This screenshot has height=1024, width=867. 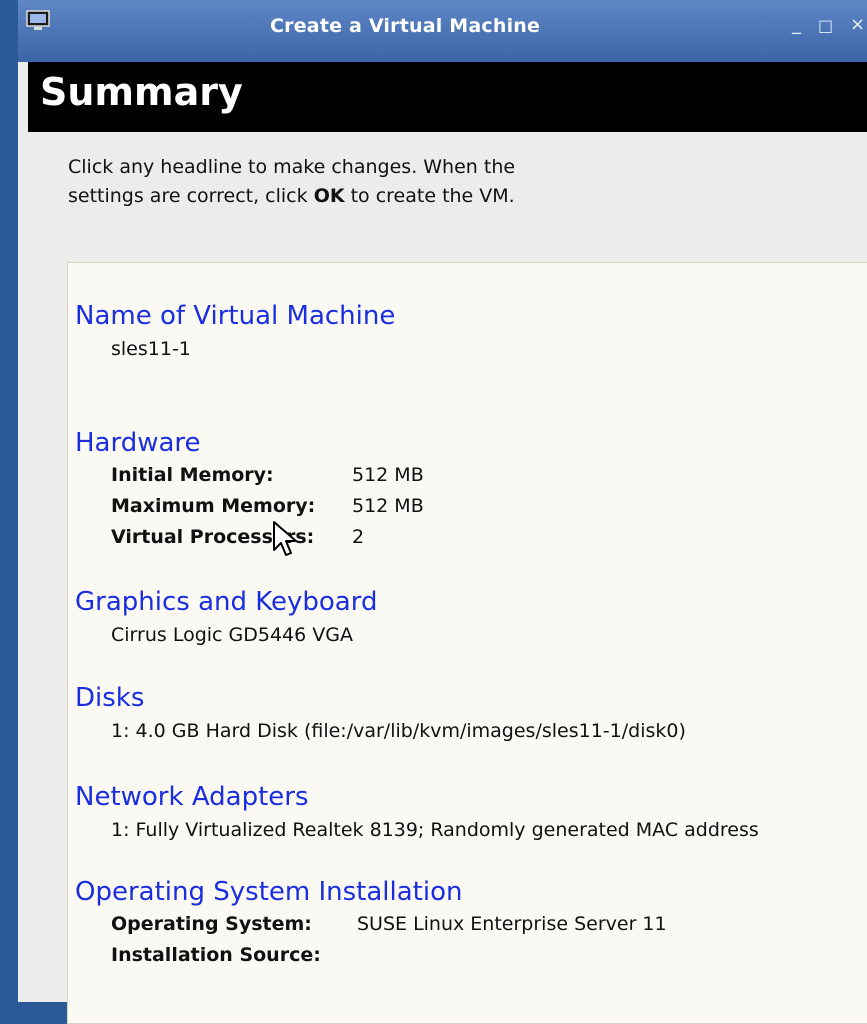 I want to click on page-title: Summary, so click(x=141, y=92).